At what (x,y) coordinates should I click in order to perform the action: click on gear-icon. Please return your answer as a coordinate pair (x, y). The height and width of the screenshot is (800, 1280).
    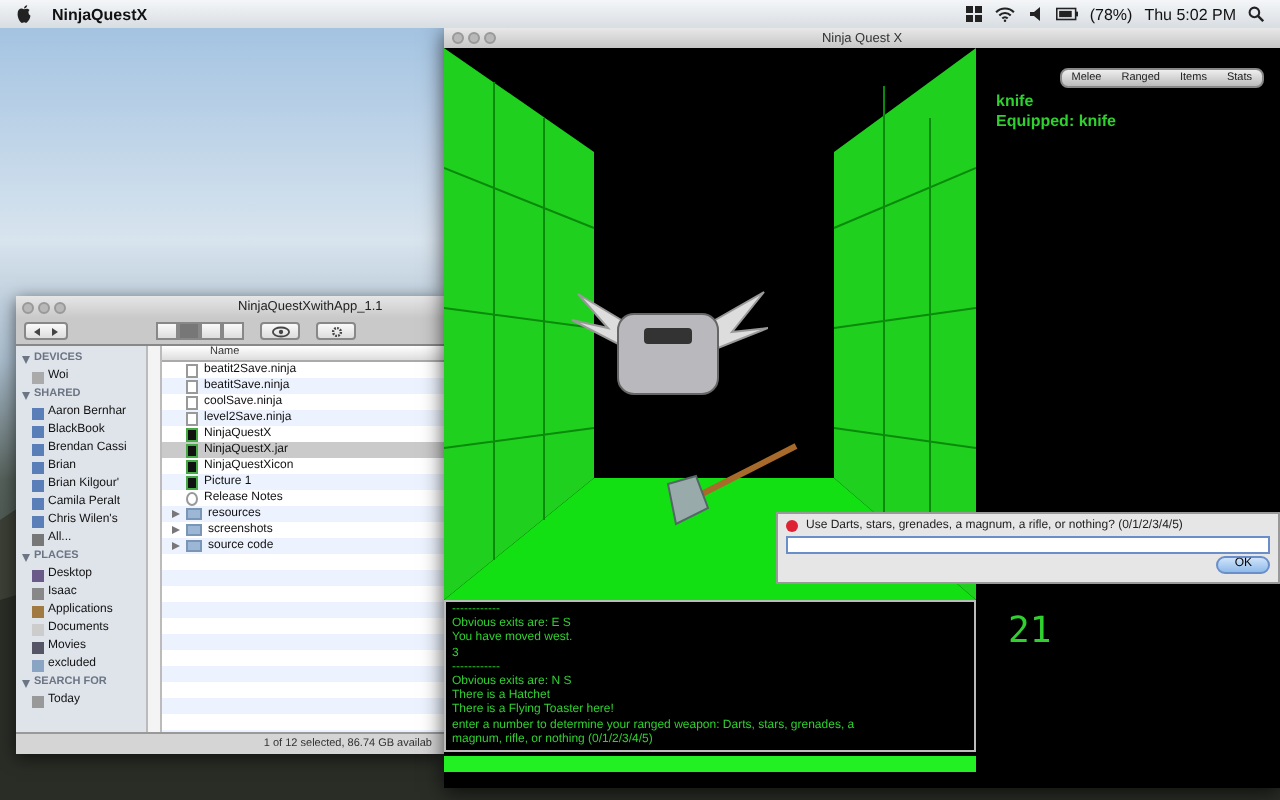
    Looking at the image, I should click on (336, 331).